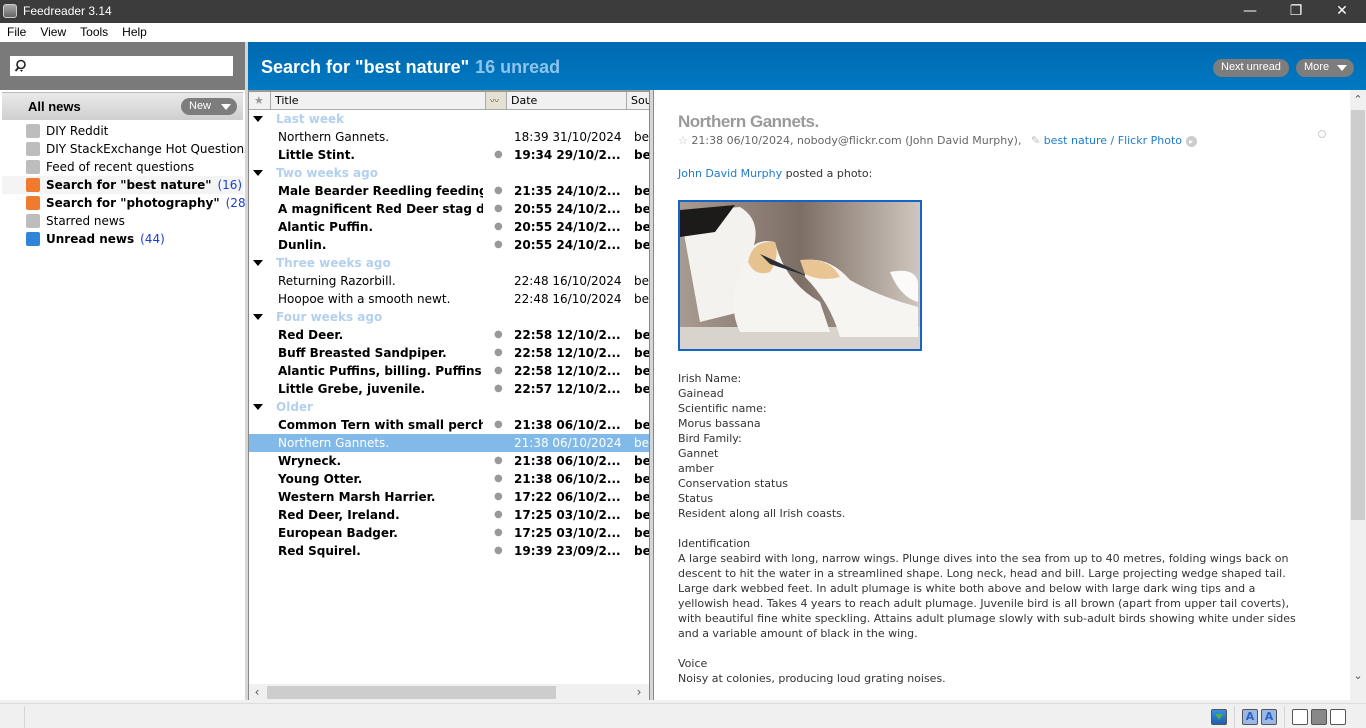 This screenshot has width=1366, height=728. I want to click on group-header: Four weeks ago, so click(449, 317).